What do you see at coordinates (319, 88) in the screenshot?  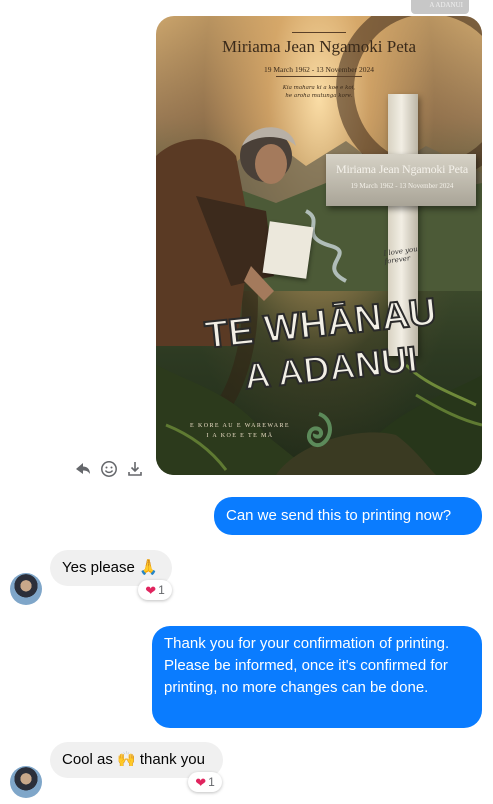 I see `quote-line-1: Kia mahara ki a koe e koi,` at bounding box center [319, 88].